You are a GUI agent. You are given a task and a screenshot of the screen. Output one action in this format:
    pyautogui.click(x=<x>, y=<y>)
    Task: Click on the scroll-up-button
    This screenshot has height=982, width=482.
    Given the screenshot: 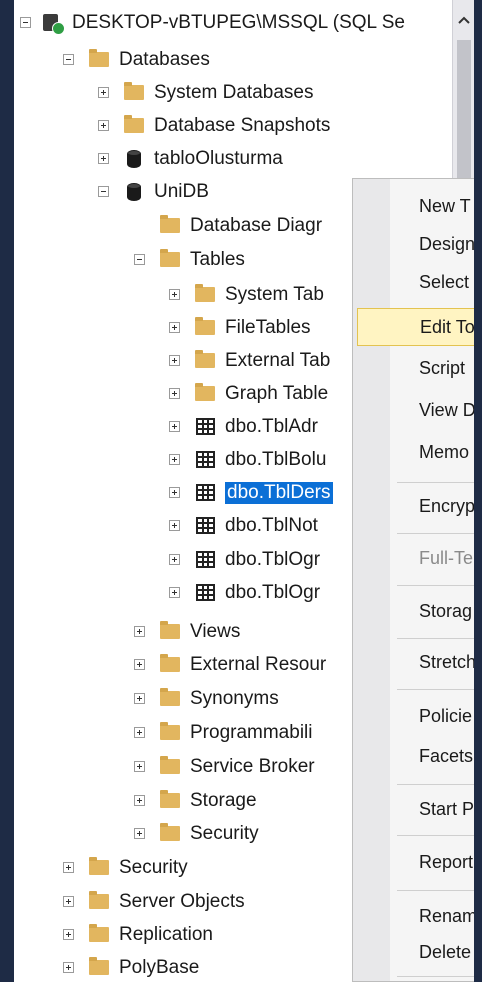 What is the action you would take?
    pyautogui.click(x=464, y=20)
    